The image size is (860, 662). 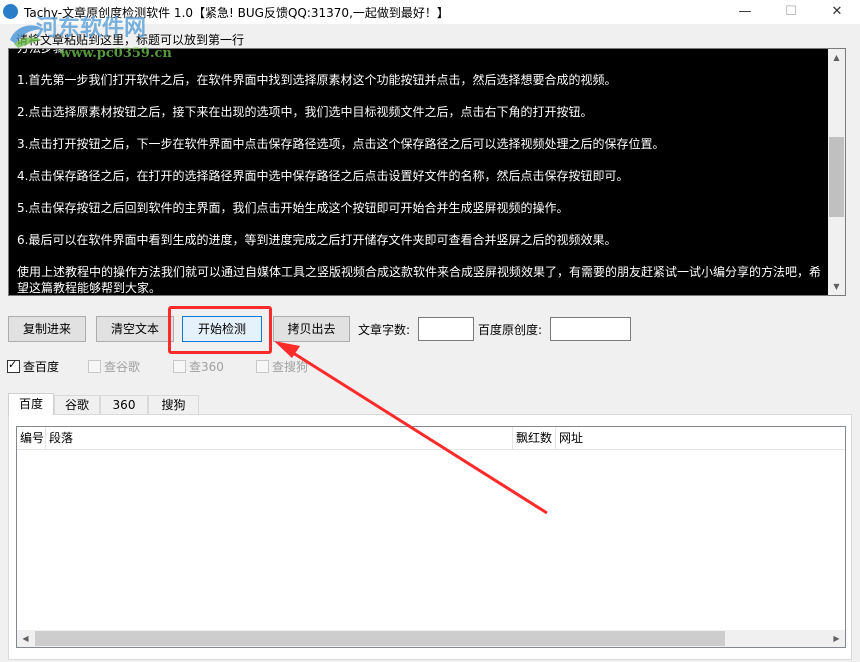 I want to click on scroll-down-icon: ▼, so click(x=836, y=286).